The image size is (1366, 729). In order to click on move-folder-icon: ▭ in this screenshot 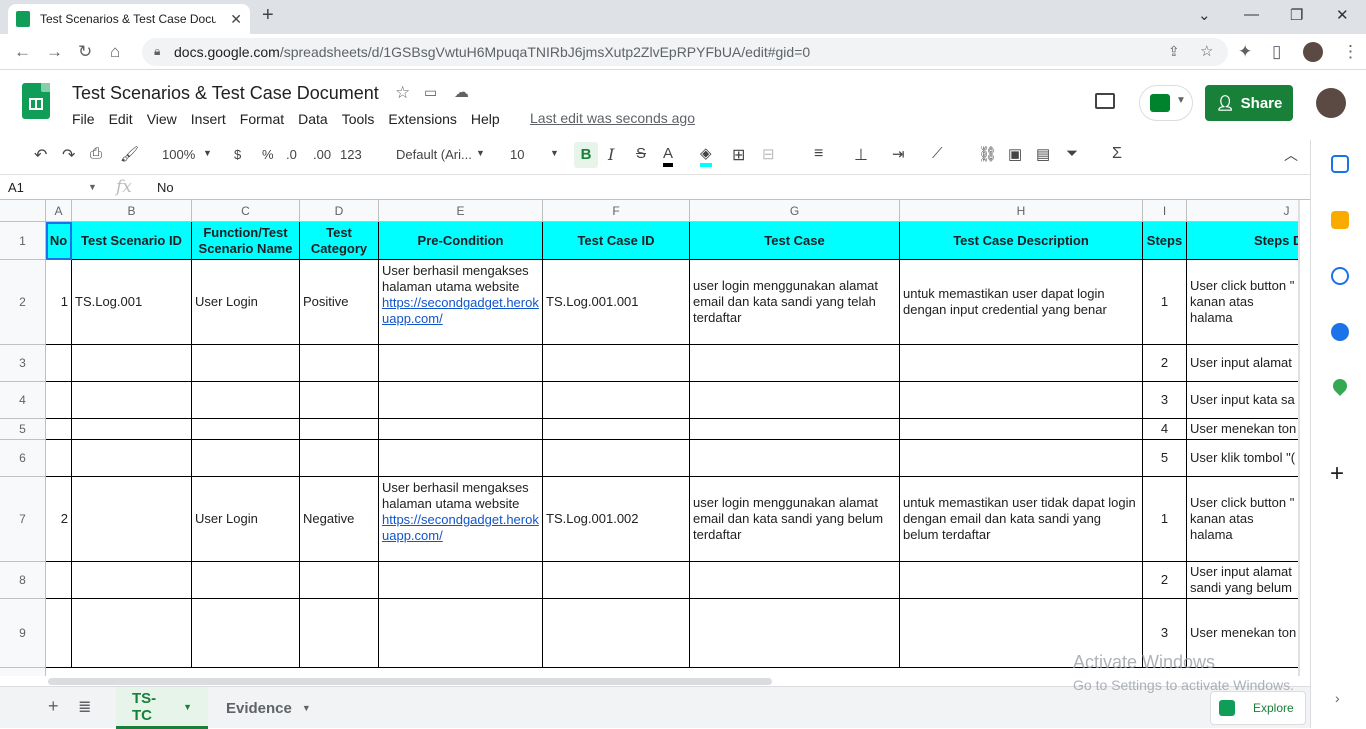, I will do `click(430, 92)`.